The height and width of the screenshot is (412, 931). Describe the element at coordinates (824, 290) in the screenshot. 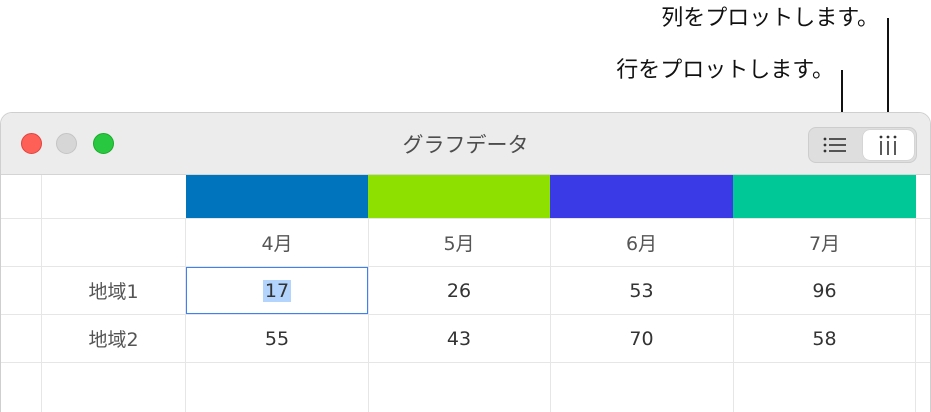

I see `data-cell: 96` at that location.